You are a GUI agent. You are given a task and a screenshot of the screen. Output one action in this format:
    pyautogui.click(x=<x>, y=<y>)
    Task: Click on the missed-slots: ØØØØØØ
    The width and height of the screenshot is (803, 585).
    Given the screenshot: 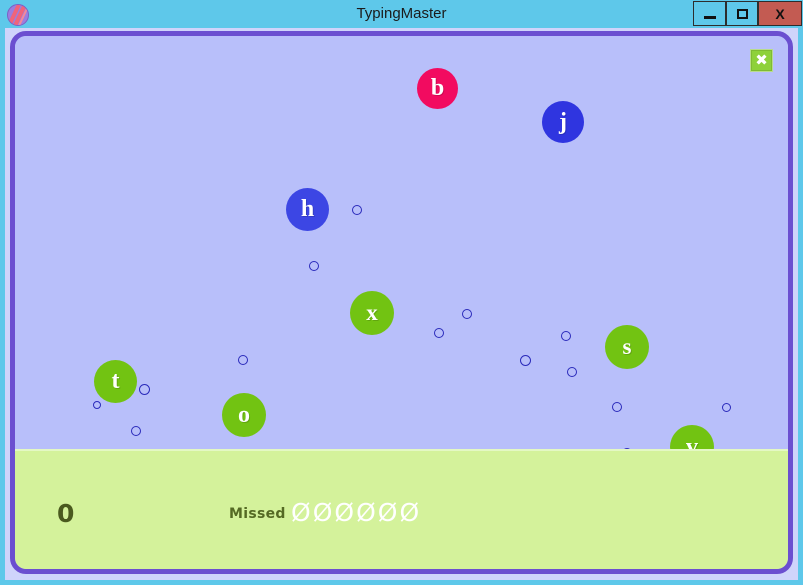 What is the action you would take?
    pyautogui.click(x=355, y=512)
    